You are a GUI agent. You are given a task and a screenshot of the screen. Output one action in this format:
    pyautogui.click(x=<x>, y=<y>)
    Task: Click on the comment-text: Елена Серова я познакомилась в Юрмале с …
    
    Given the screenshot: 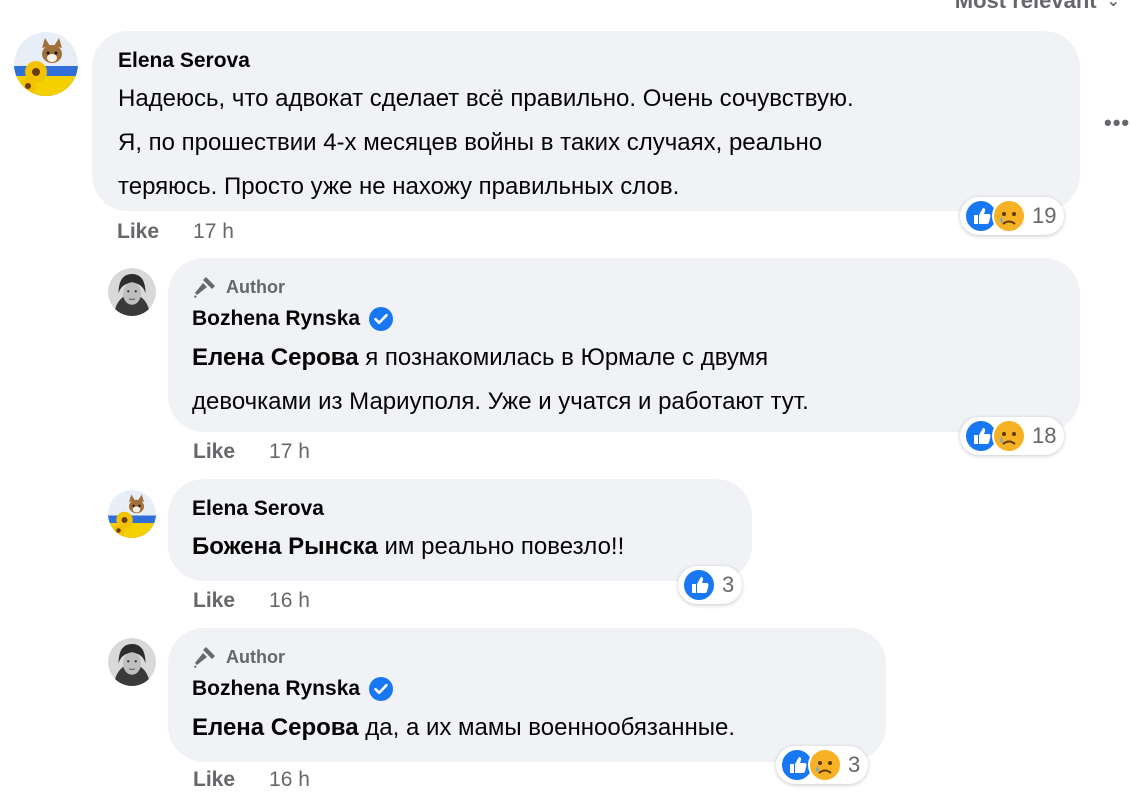 What is the action you would take?
    pyautogui.click(x=500, y=379)
    